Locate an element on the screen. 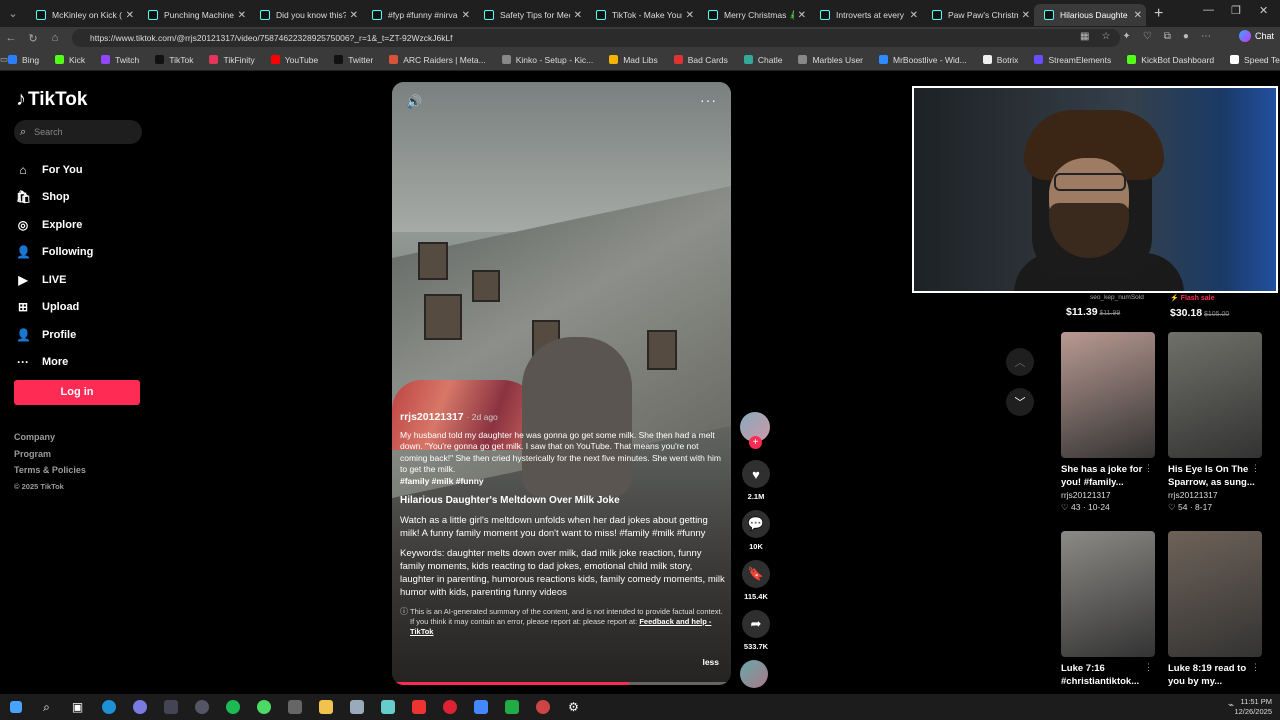  sidebar-item-following: 👤 Following is located at coordinates (54, 253).